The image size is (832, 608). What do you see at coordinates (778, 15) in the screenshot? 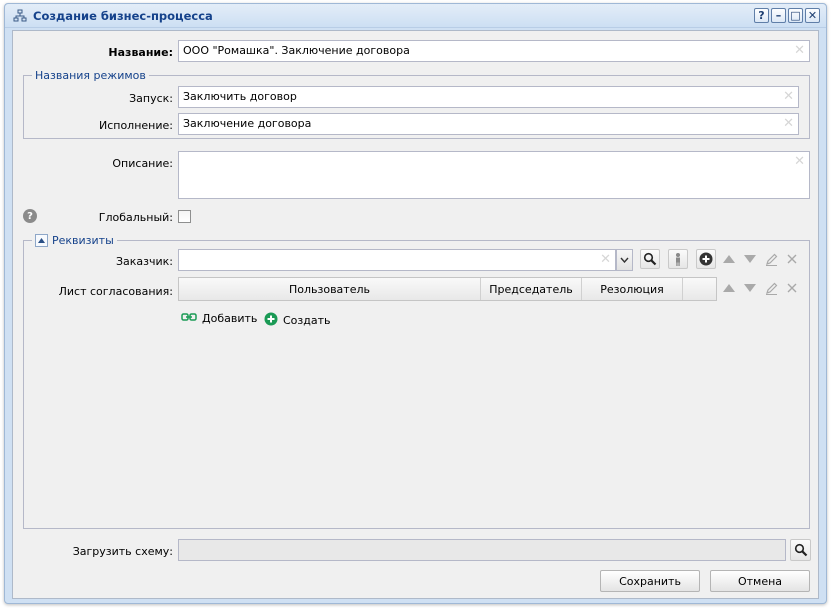
I see `minimize-button: –` at bounding box center [778, 15].